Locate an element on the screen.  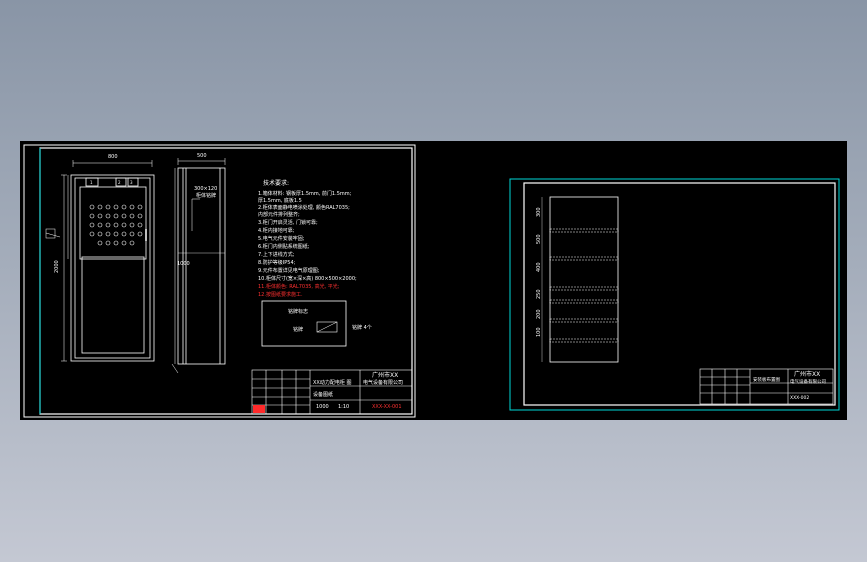
svg-text: 1.箱体材料: 钢板厚1.5mm, 前门1.5mm; is located at coordinates (305, 193).